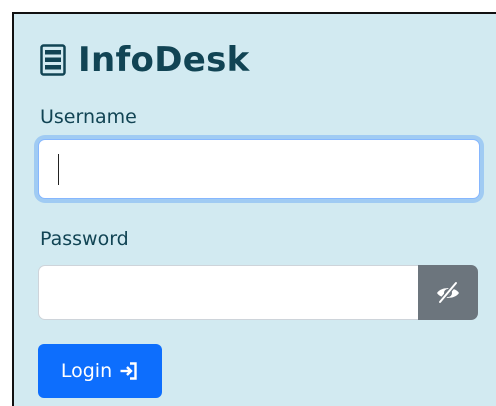  What do you see at coordinates (84, 239) in the screenshot?
I see `password-label: Password` at bounding box center [84, 239].